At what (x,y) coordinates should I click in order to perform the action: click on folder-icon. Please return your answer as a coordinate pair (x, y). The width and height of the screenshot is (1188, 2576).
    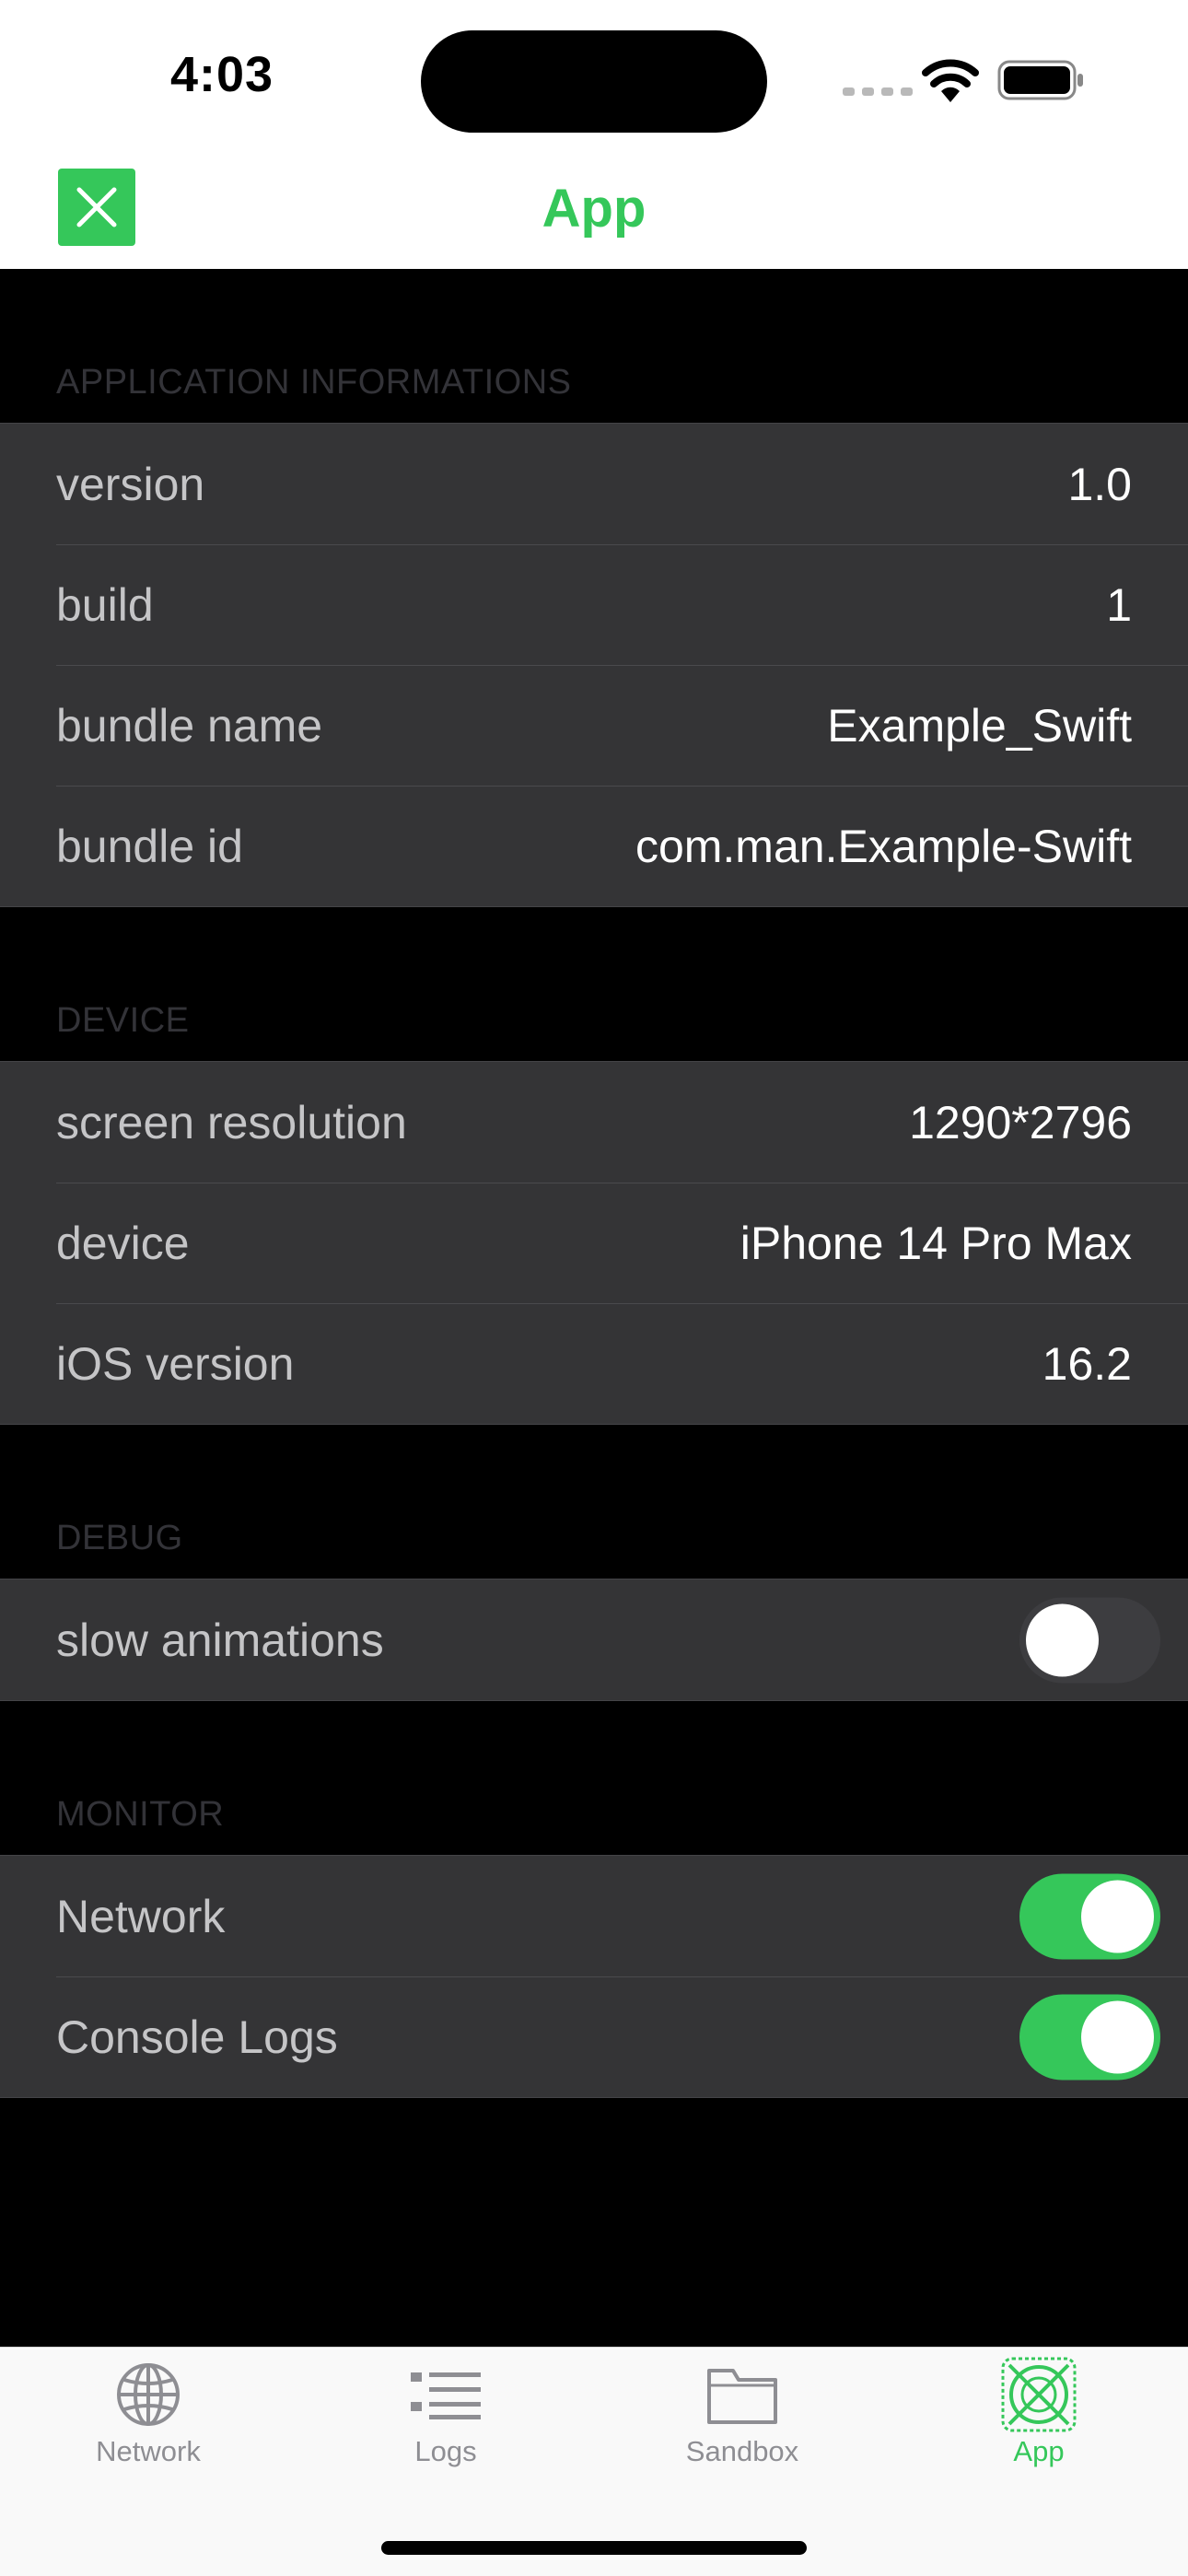
    Looking at the image, I should click on (742, 2396).